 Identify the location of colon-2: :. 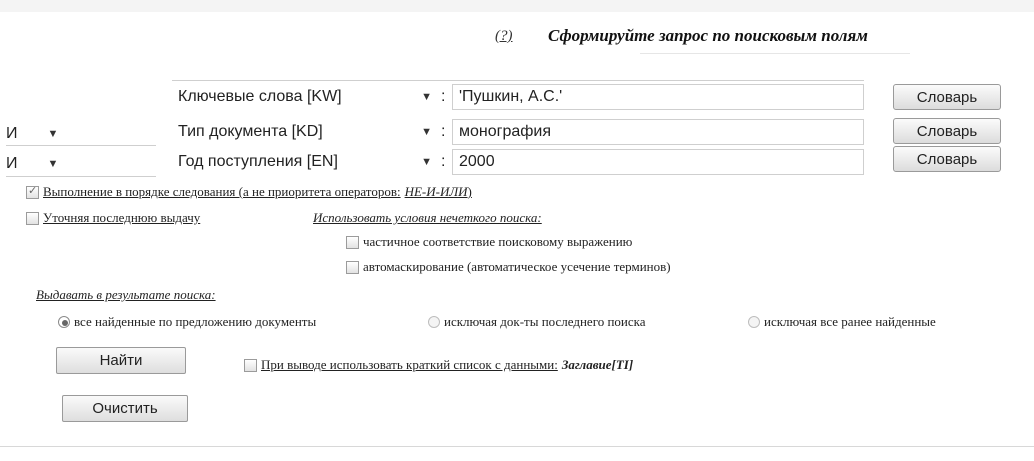
(443, 131).